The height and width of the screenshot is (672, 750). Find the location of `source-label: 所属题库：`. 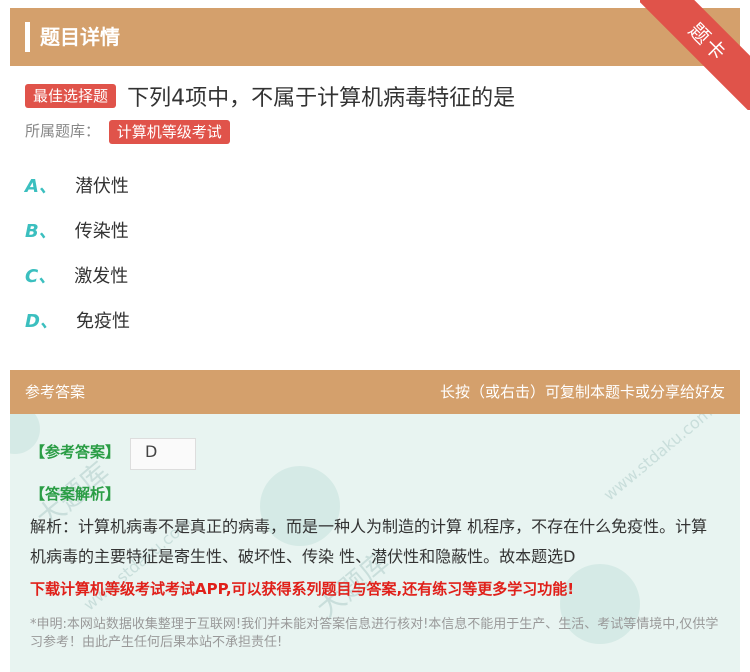

source-label: 所属题库： is located at coordinates (63, 131).